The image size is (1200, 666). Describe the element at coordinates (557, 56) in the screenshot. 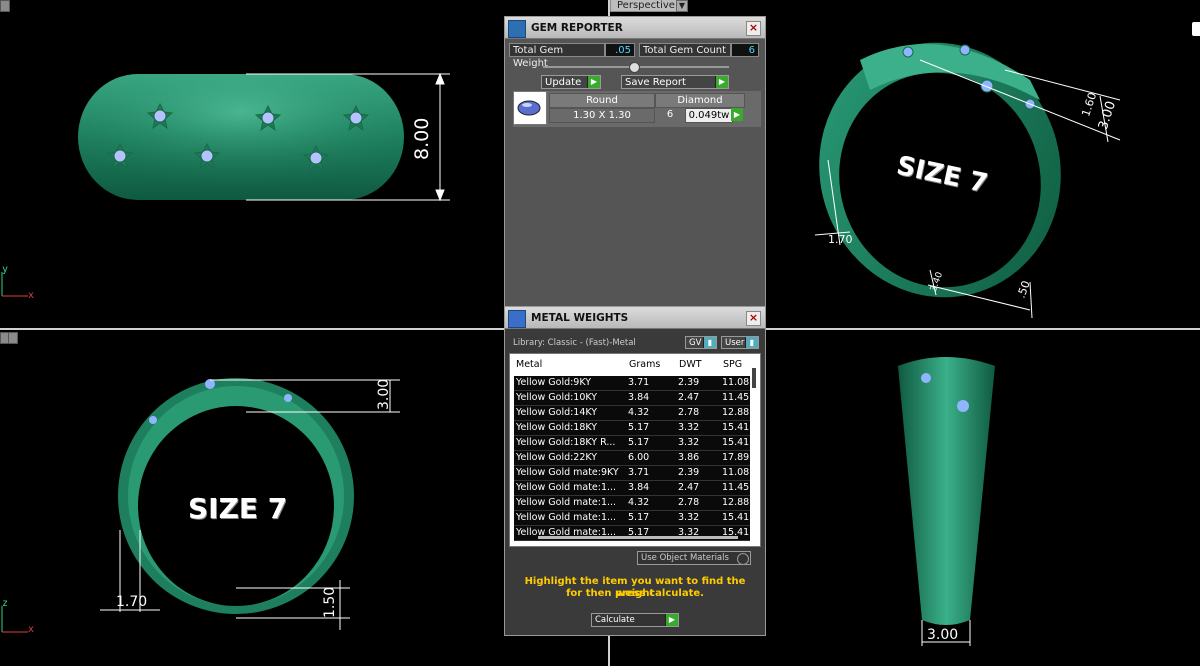

I see `total-gem-weight-label: Total Gem Weight` at that location.